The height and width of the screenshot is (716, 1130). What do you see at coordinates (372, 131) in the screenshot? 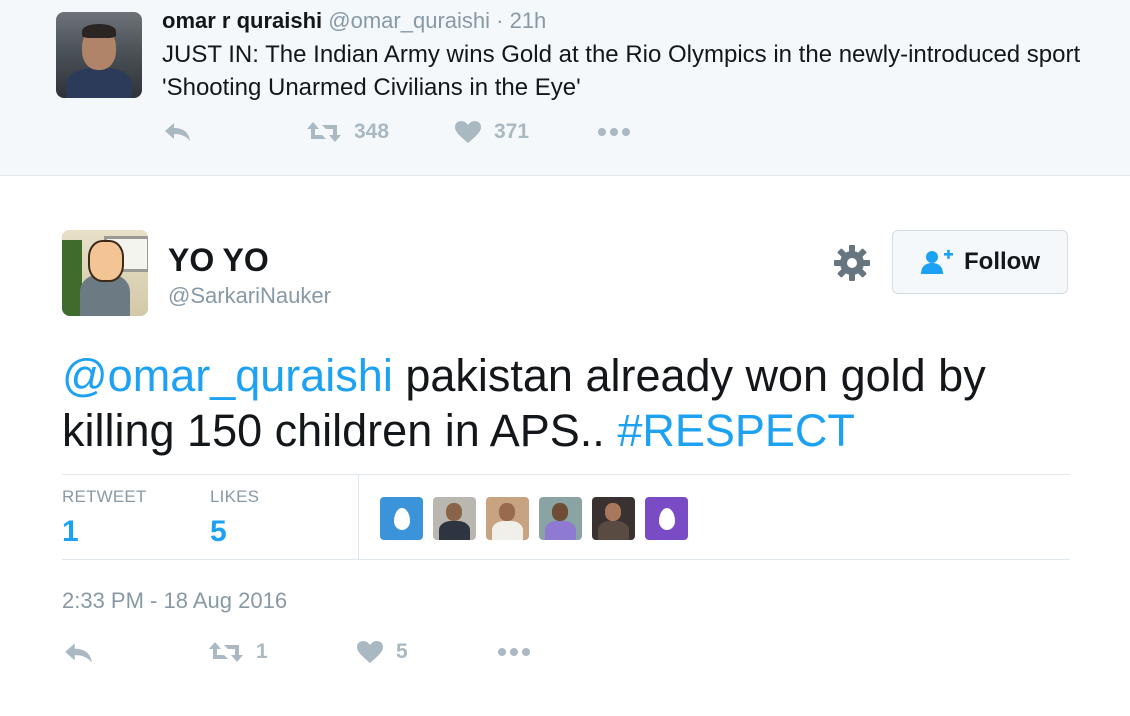
I see `retweet-count: 348` at bounding box center [372, 131].